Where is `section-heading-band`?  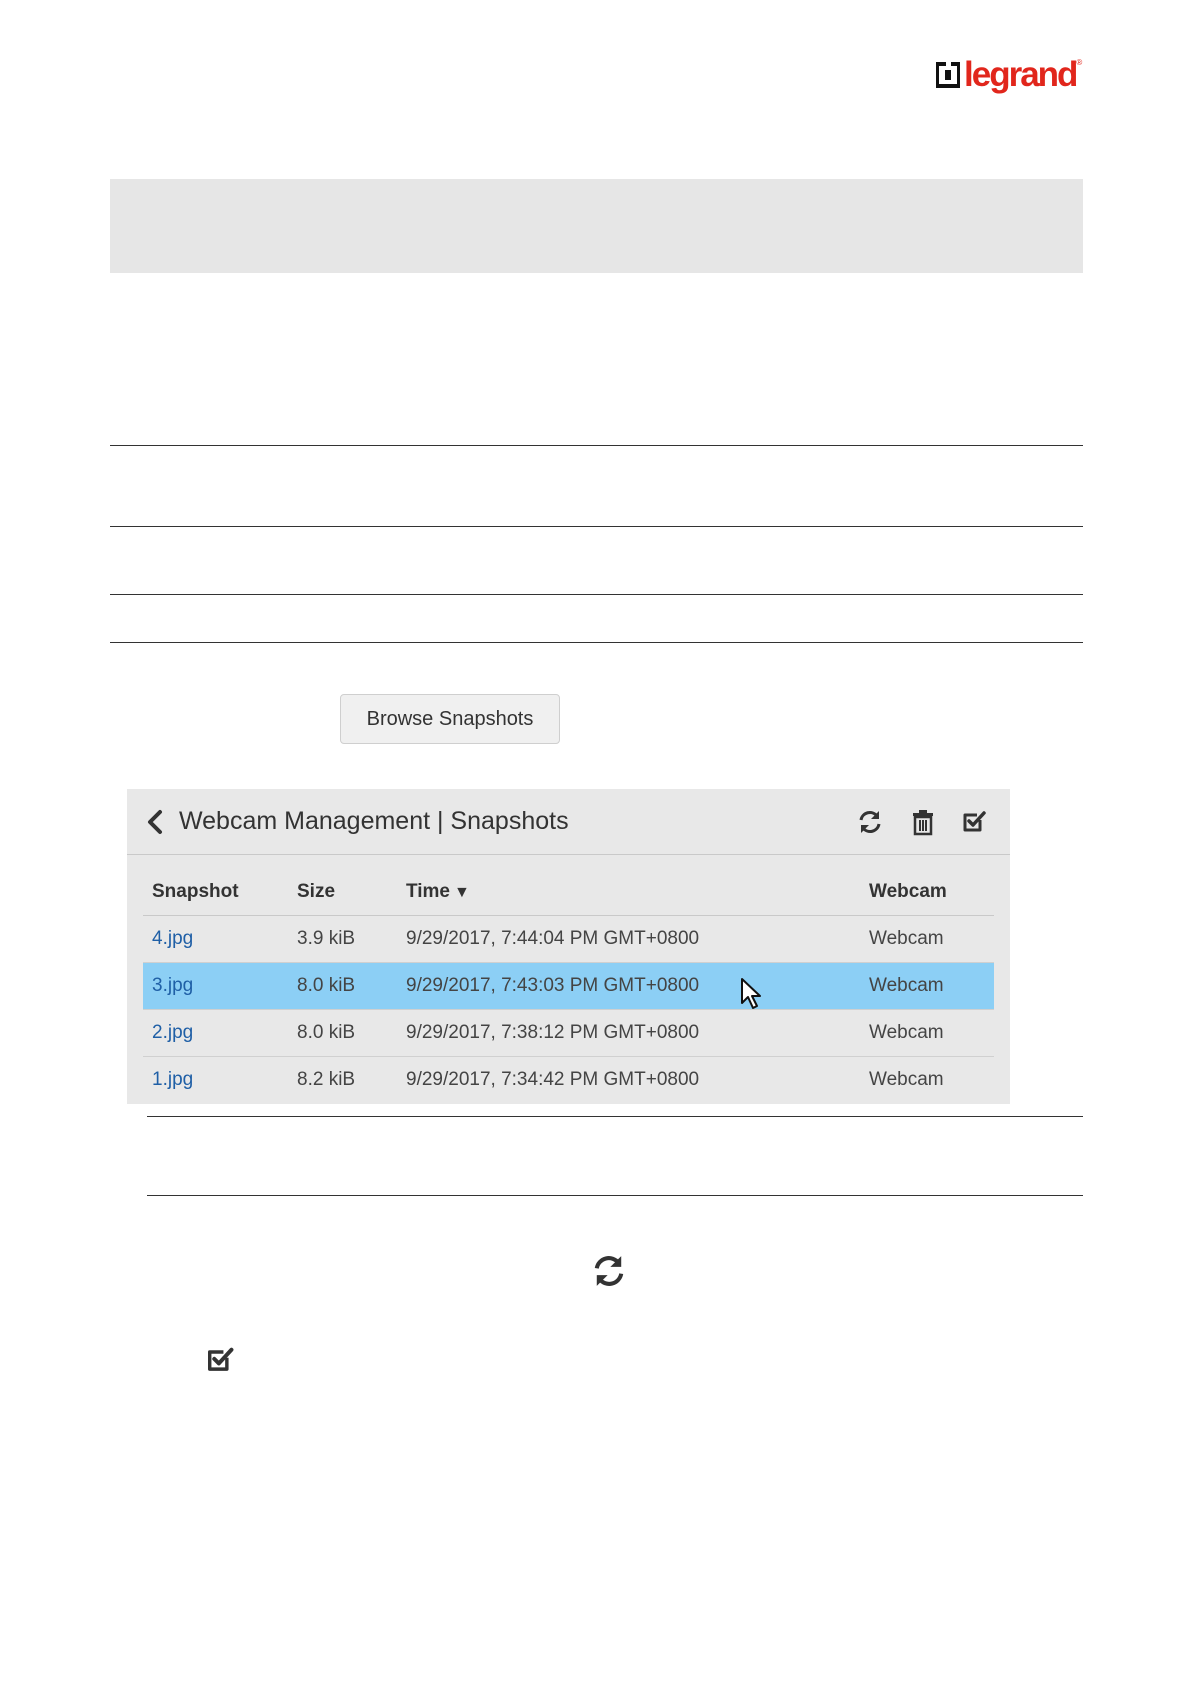
section-heading-band is located at coordinates (596, 226).